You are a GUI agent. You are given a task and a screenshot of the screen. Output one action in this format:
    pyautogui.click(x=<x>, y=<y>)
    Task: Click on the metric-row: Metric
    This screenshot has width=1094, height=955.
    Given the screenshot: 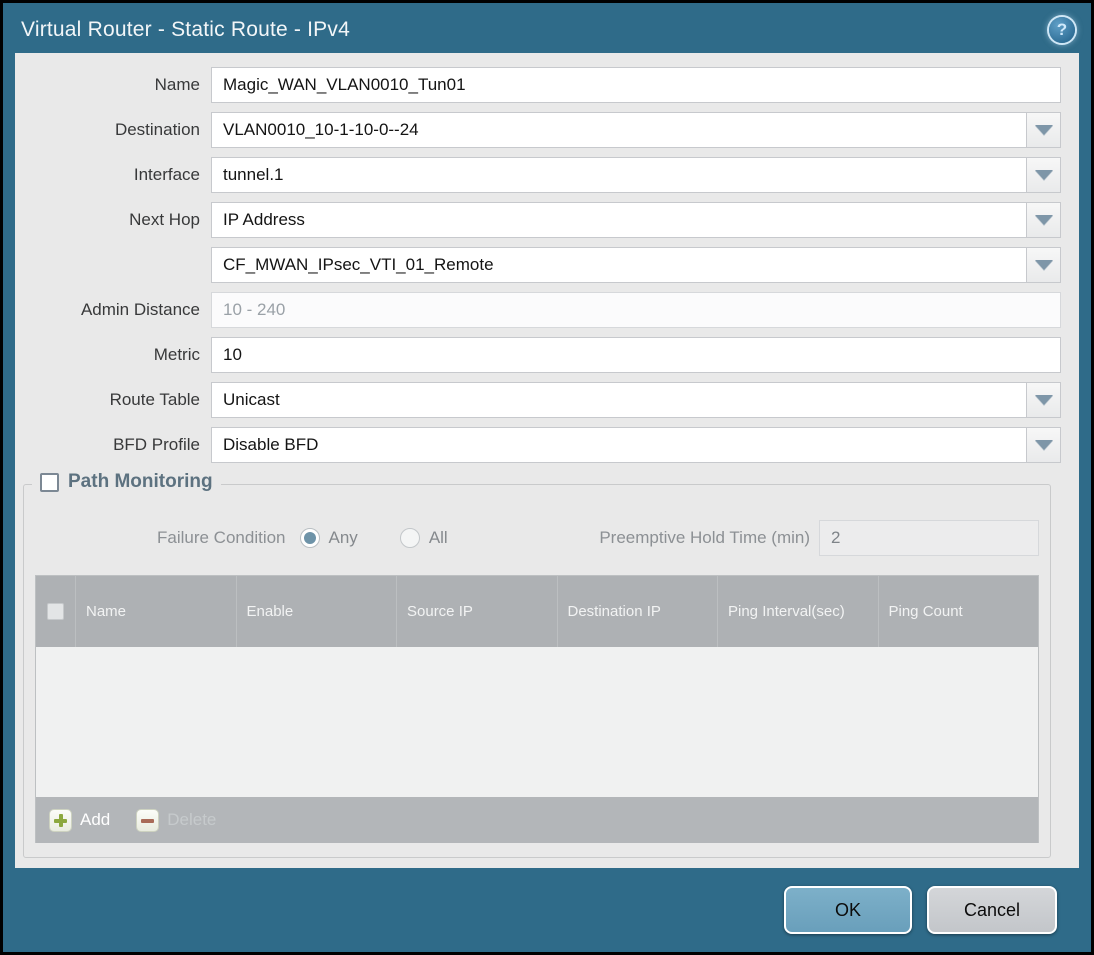 What is the action you would take?
    pyautogui.click(x=538, y=355)
    